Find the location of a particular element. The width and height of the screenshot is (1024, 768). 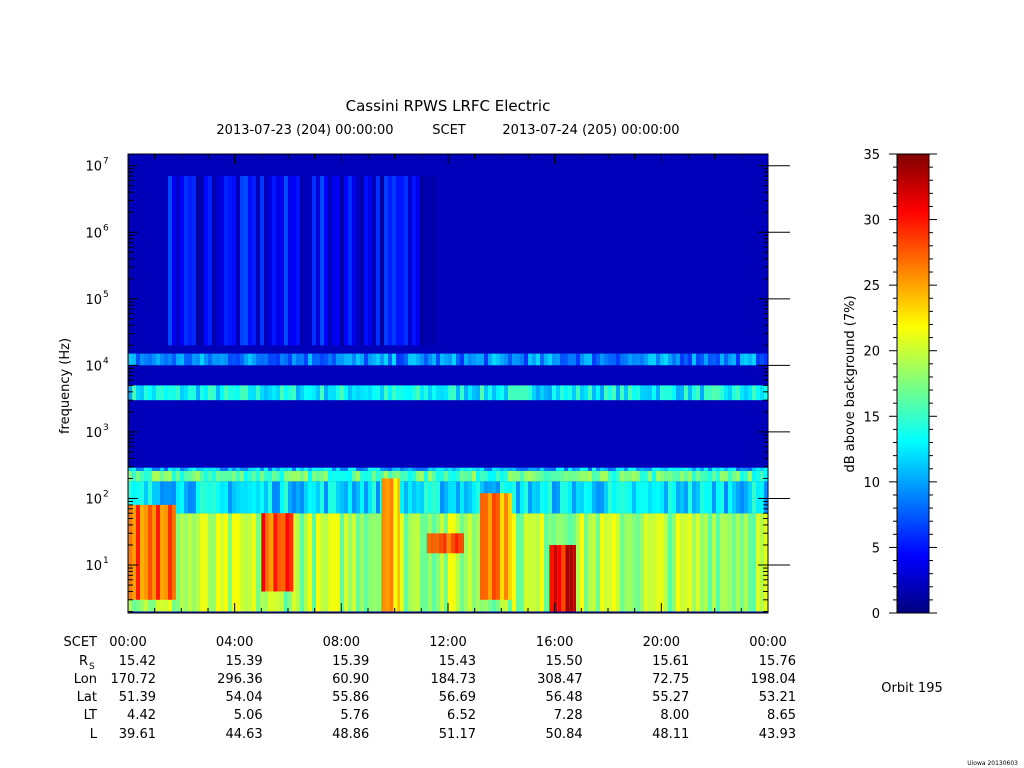

y-tick-label: 10 is located at coordinates (93, 366).